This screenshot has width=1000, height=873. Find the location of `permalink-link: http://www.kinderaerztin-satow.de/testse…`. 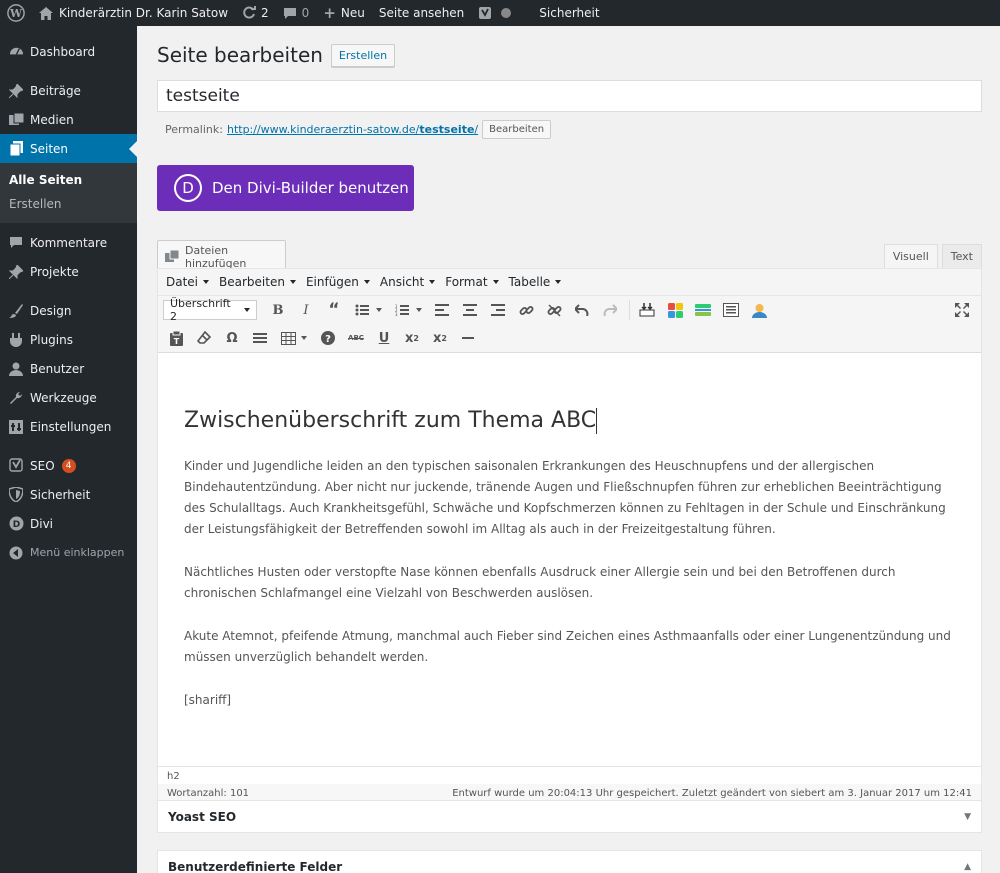

permalink-link: http://www.kinderaerztin-satow.de/testse… is located at coordinates (352, 129).